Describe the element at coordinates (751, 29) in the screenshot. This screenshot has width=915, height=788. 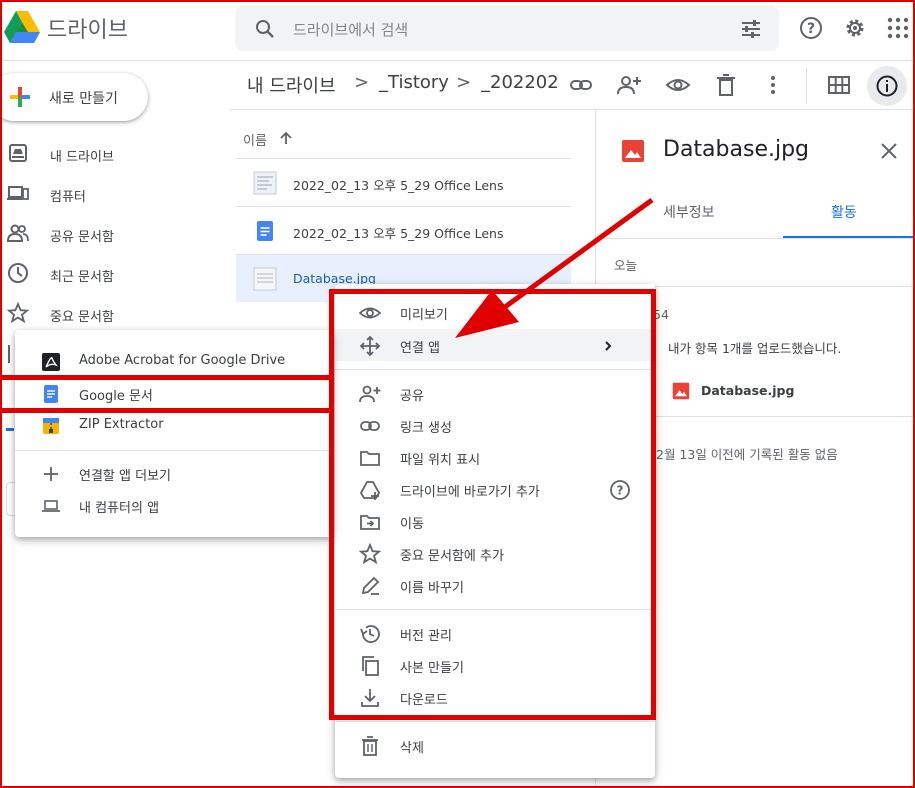
I see `search-options-icon` at that location.